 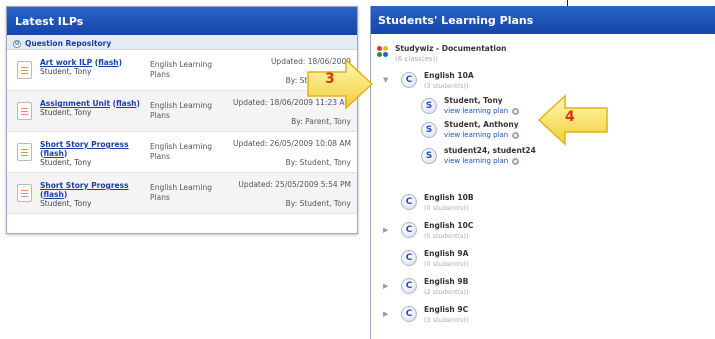 I want to click on expand-arrow-icon: ▼, so click(x=387, y=80).